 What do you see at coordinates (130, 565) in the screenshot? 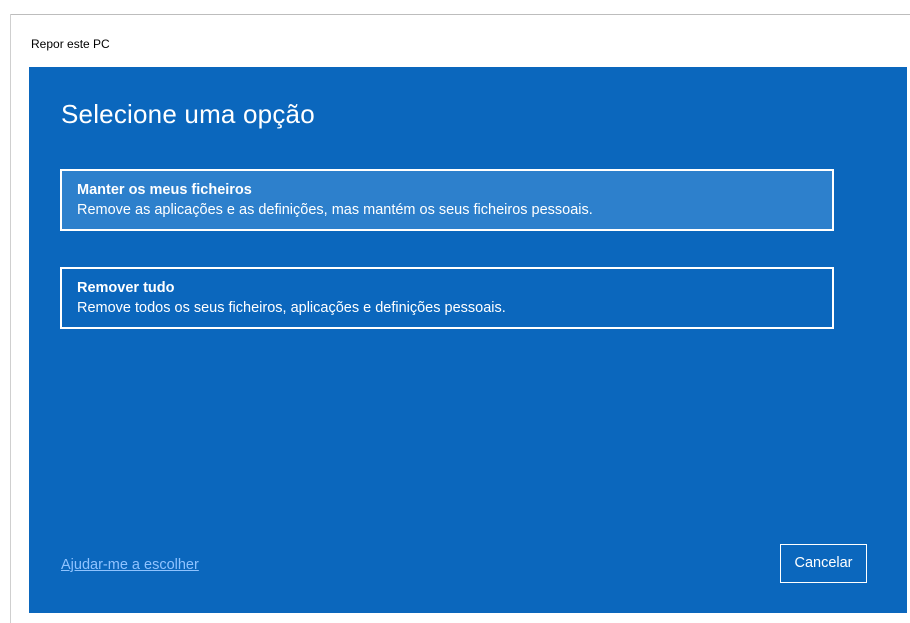
I see `help-me-choose-link: Ajudar-me a escolher` at bounding box center [130, 565].